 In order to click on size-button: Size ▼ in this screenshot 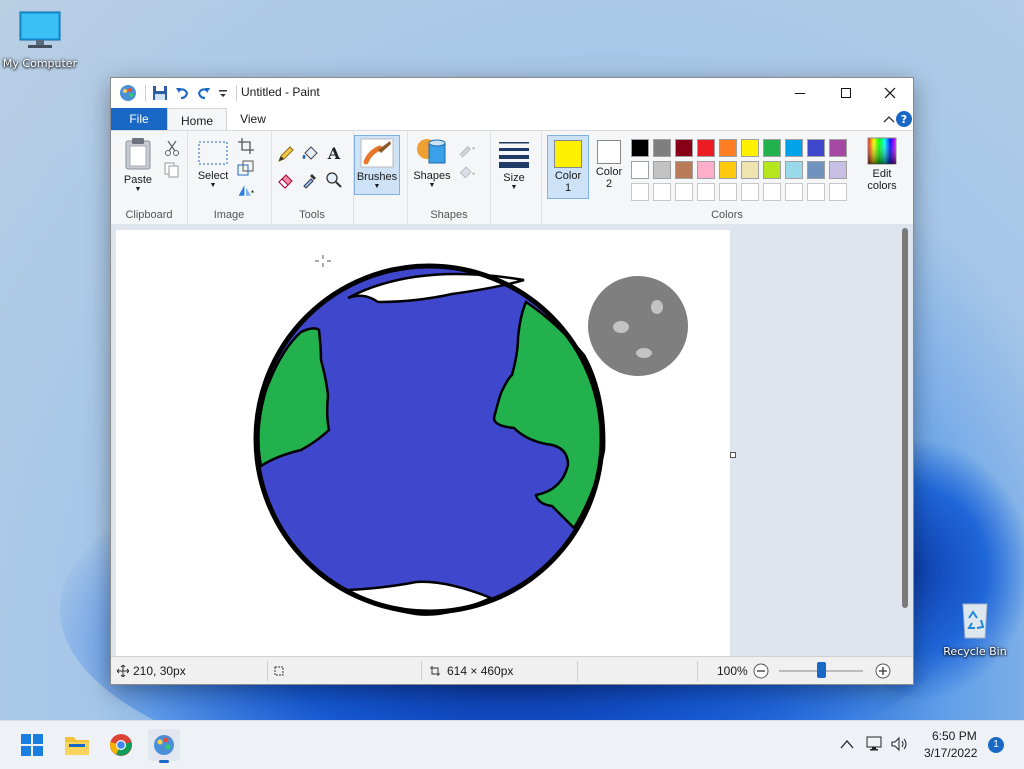, I will do `click(514, 165)`.